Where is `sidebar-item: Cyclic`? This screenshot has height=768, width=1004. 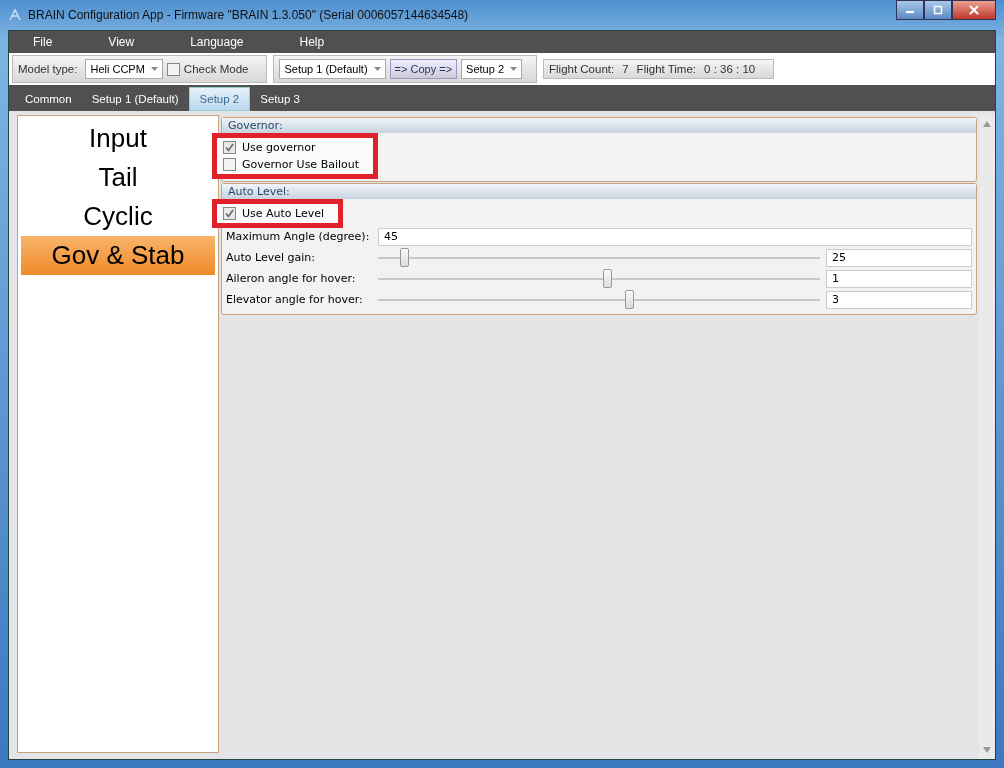 sidebar-item: Cyclic is located at coordinates (118, 216).